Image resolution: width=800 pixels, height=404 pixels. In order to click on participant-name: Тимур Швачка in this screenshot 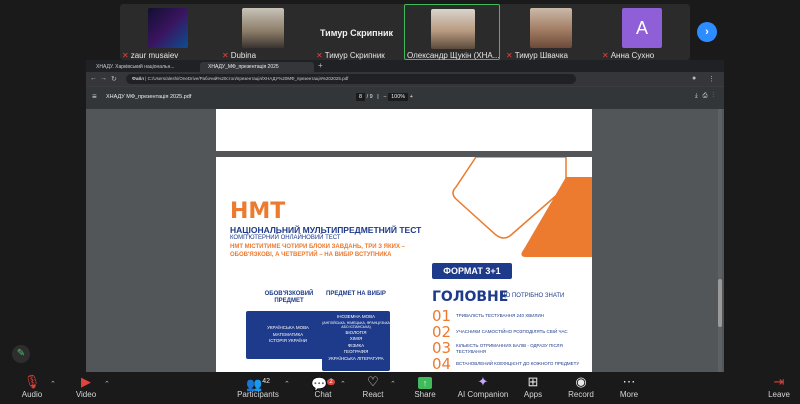, I will do `click(541, 55)`.